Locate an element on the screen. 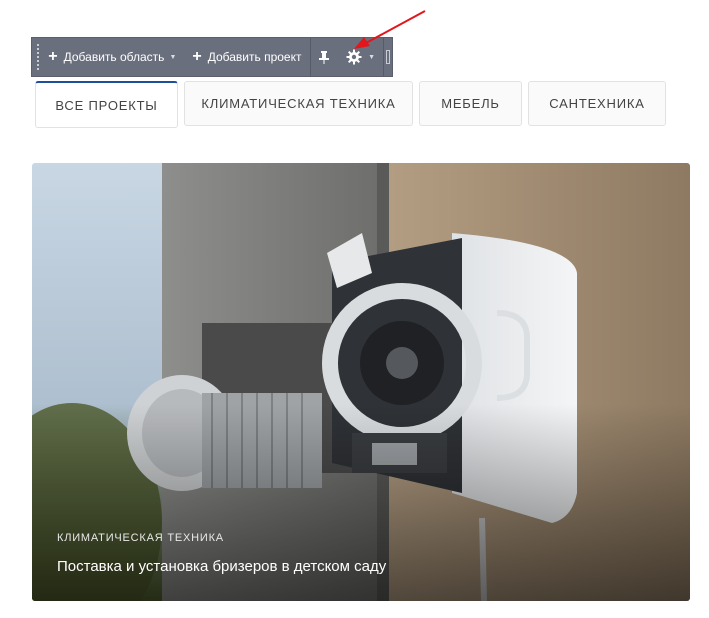 This screenshot has height=618, width=709. add-area-button: + Добавить область ▼ is located at coordinates (112, 57).